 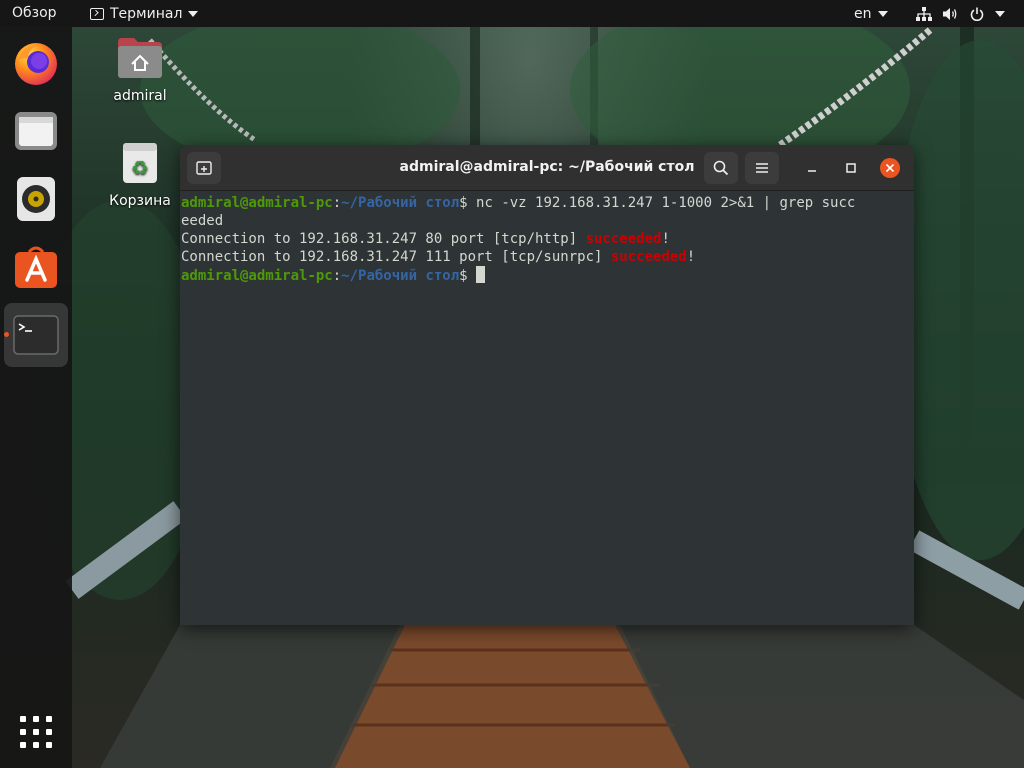 I want to click on dock-item-rhythmbox, so click(x=36, y=199).